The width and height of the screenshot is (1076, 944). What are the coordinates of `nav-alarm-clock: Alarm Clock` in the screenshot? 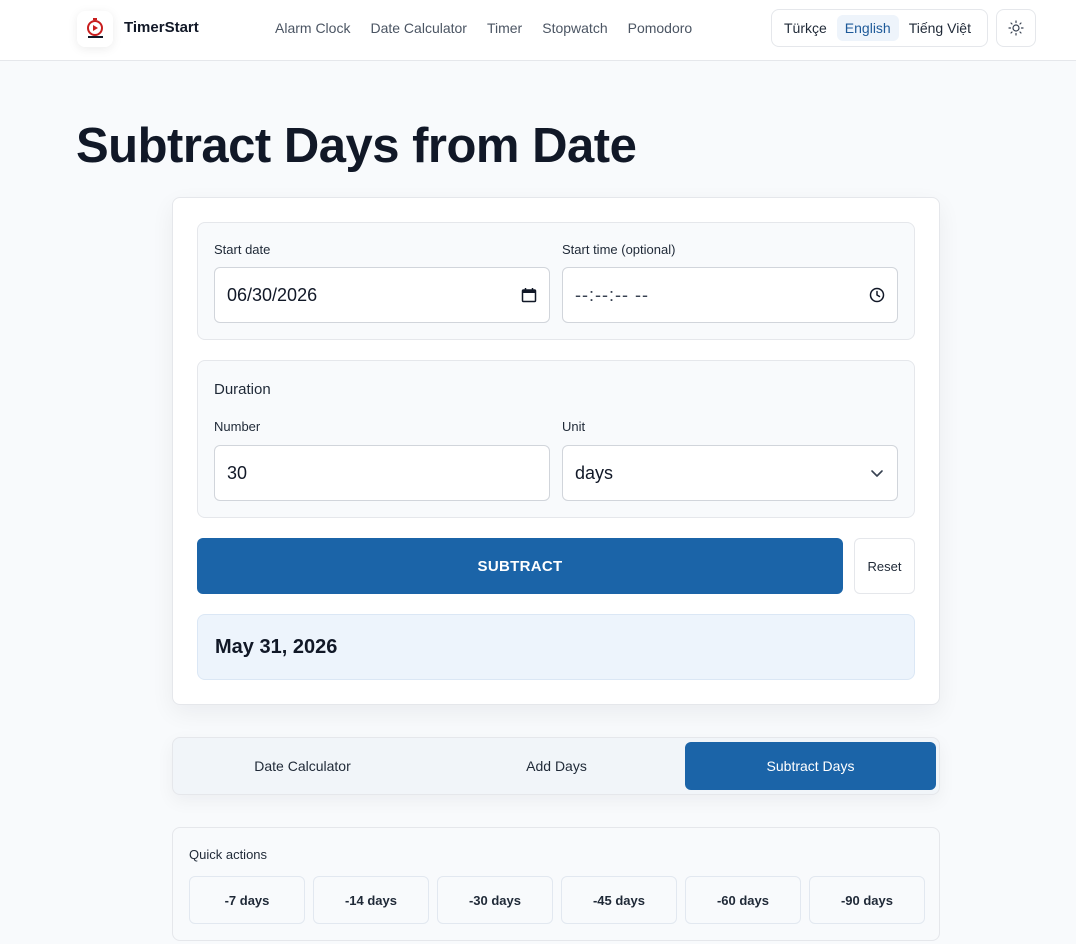 It's located at (312, 28).